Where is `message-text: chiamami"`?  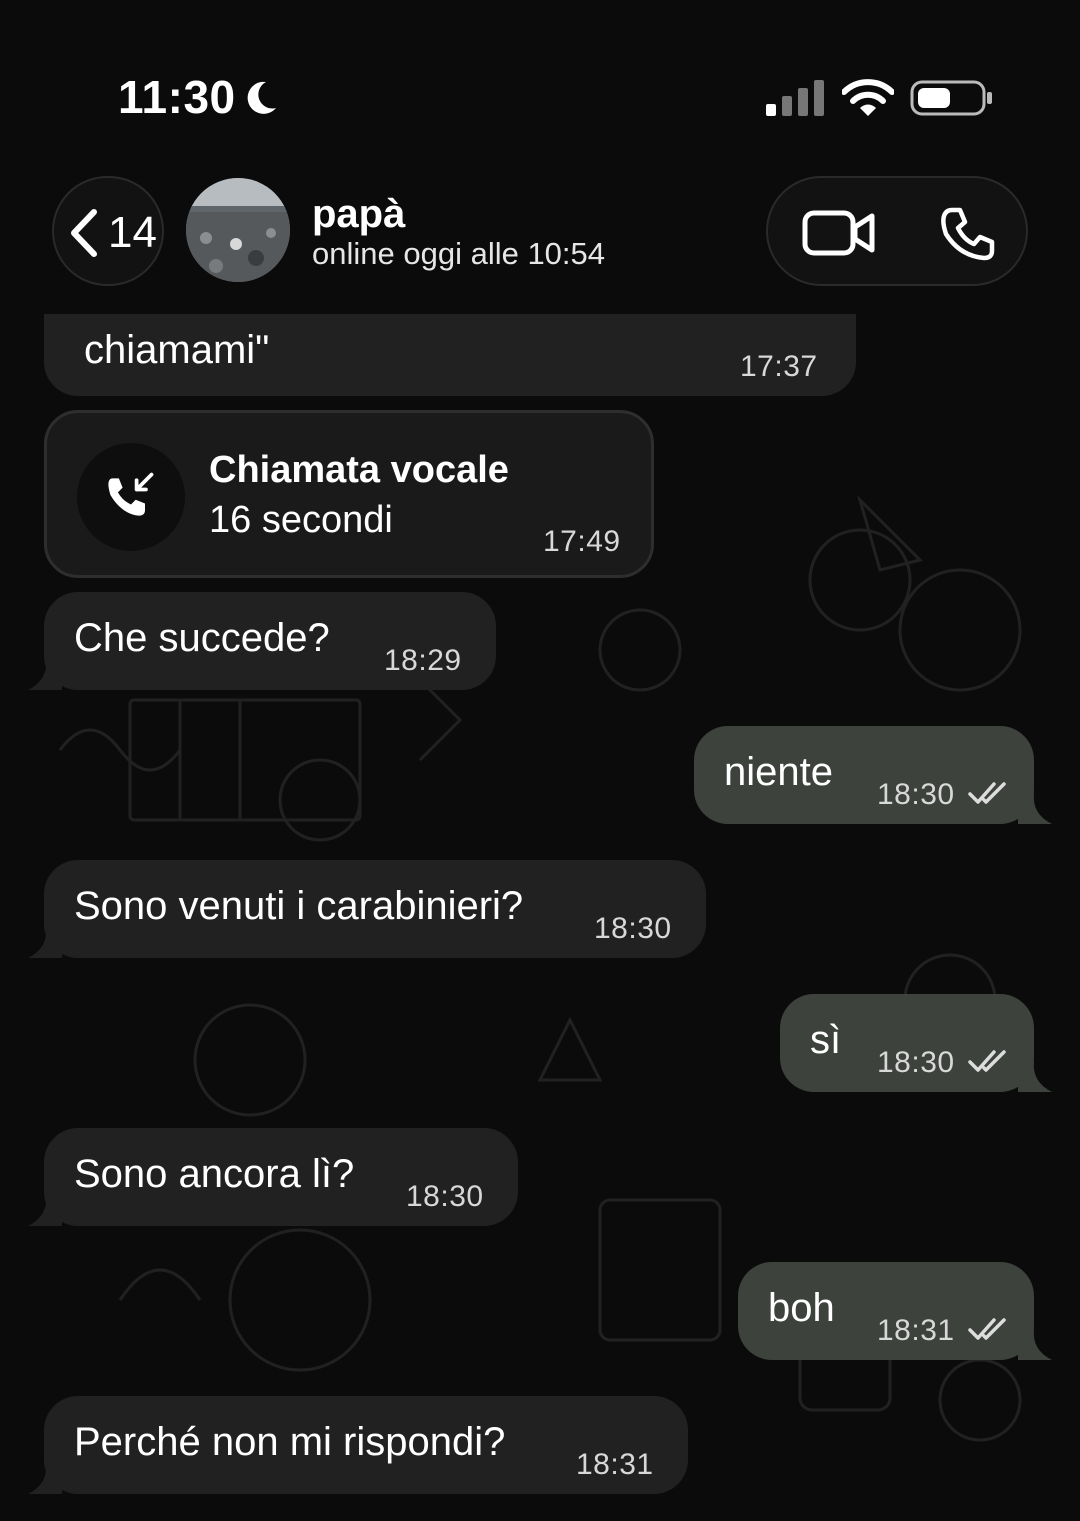 message-text: chiamami" is located at coordinates (177, 350).